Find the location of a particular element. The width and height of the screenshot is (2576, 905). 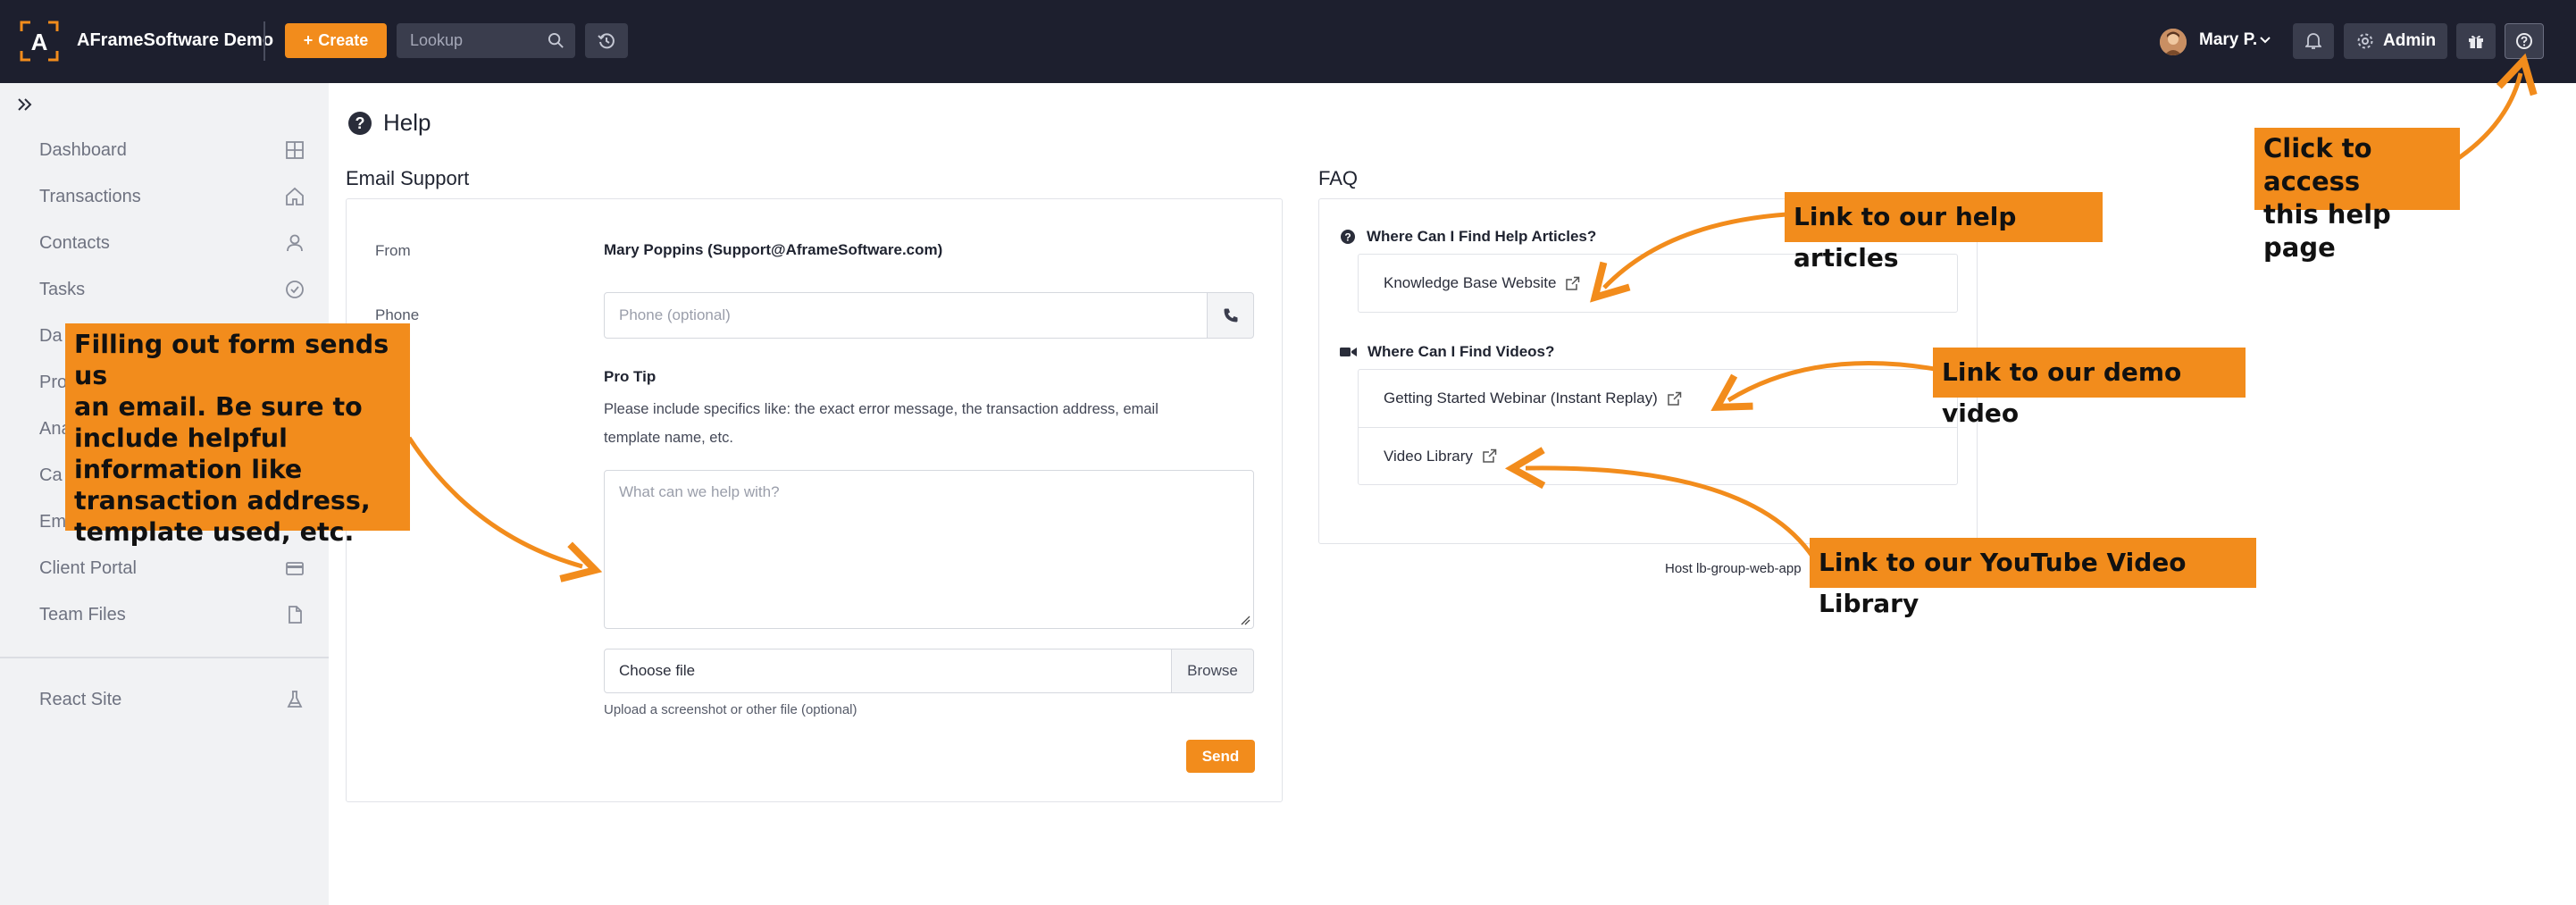

lookup-input is located at coordinates (468, 40).